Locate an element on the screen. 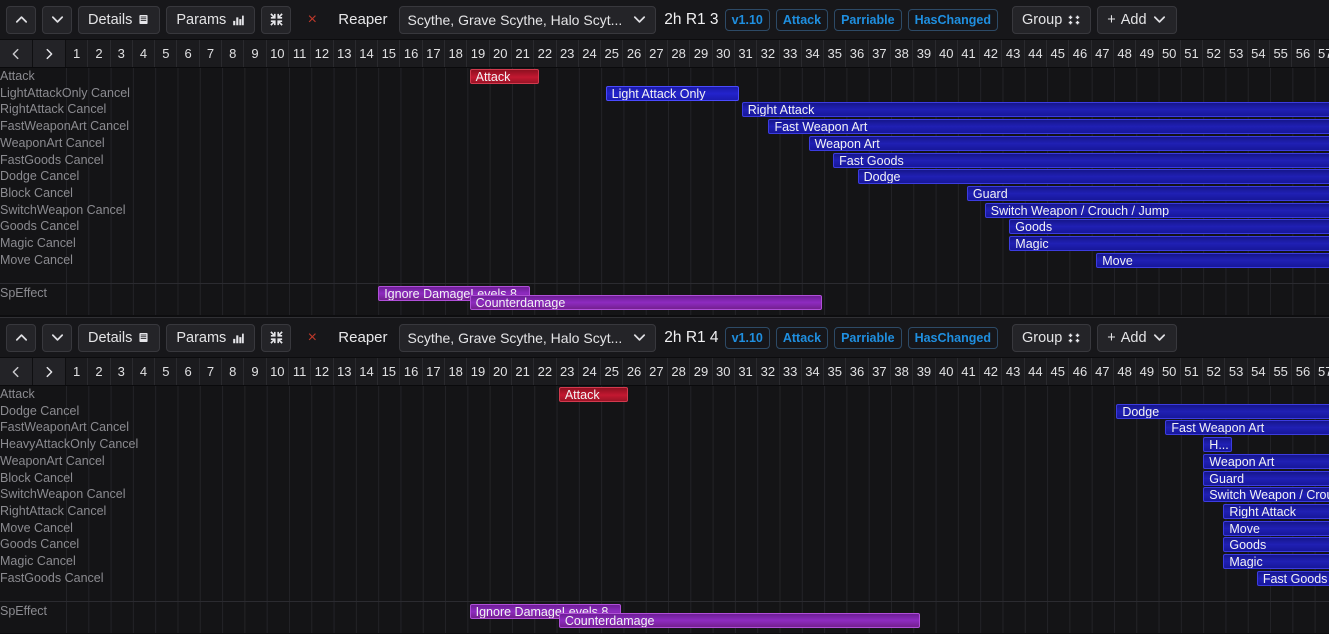 This screenshot has width=1329, height=634. collapse-icon is located at coordinates (276, 337).